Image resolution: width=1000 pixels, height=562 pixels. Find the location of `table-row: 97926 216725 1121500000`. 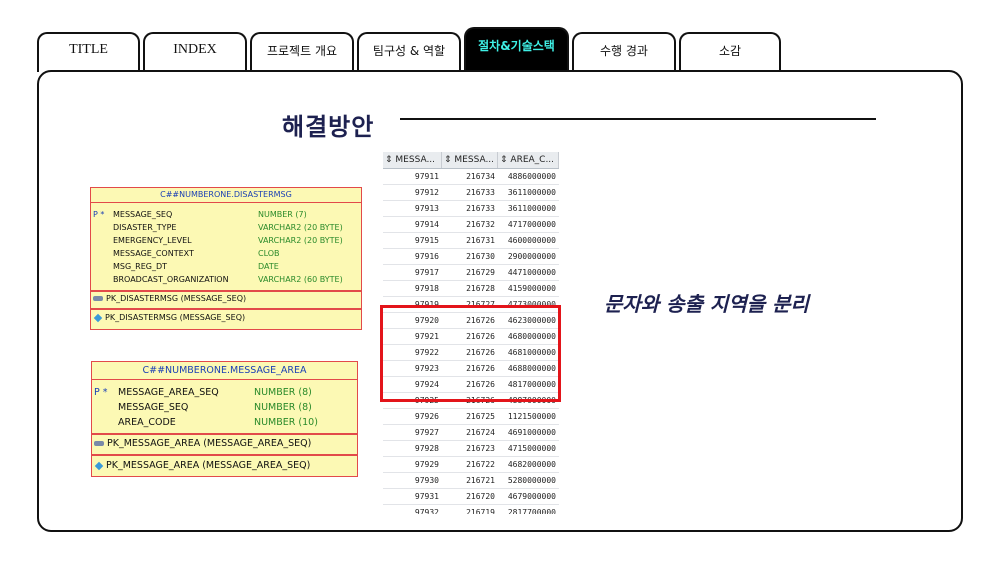

table-row: 97926 216725 1121500000 is located at coordinates (471, 417).